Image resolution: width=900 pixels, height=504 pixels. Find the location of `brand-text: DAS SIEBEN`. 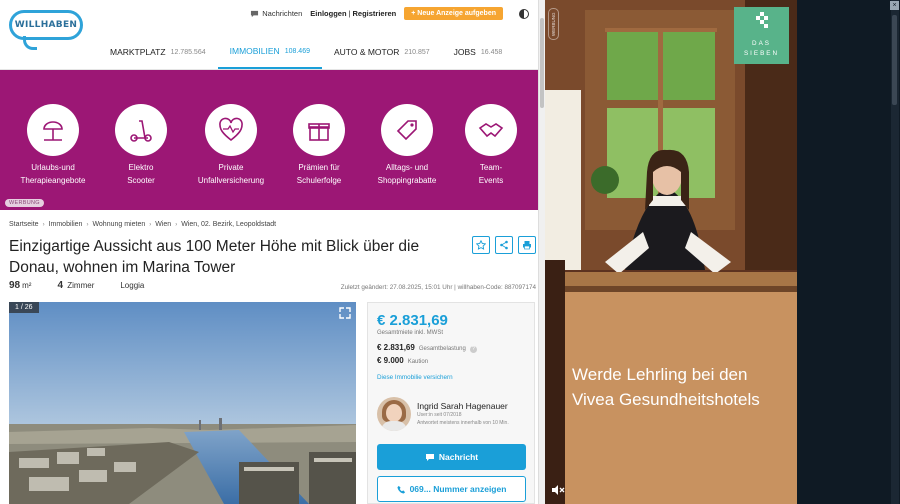

brand-text: DAS SIEBEN is located at coordinates (761, 49).